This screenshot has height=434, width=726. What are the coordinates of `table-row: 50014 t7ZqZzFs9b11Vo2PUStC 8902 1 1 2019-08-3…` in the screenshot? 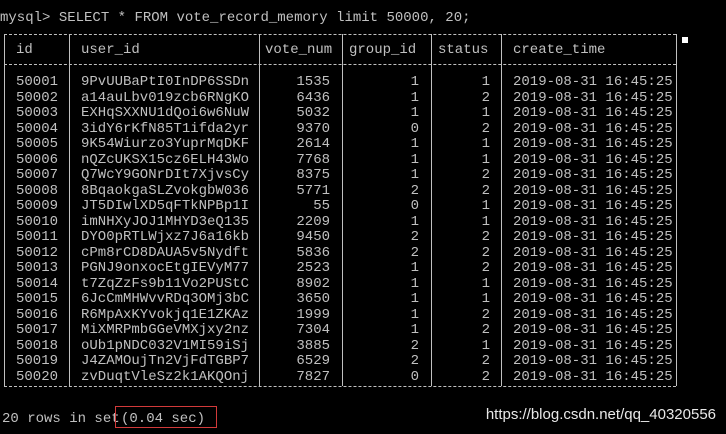 It's located at (340, 284).